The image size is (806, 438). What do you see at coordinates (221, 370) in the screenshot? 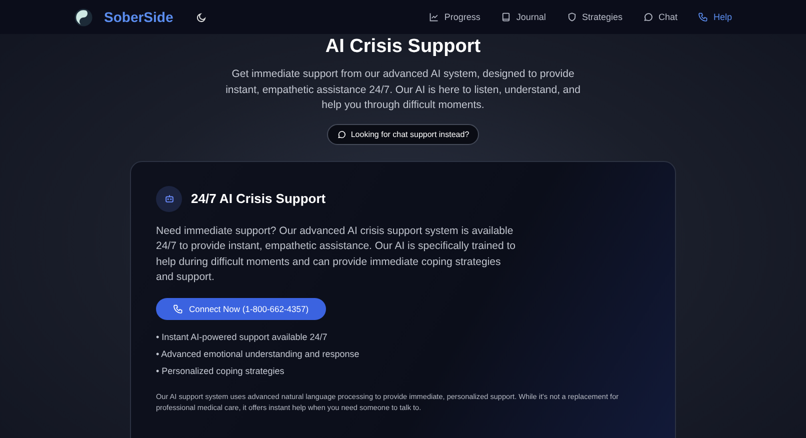
I see `feature-item: • Personalized coping strategies` at bounding box center [221, 370].